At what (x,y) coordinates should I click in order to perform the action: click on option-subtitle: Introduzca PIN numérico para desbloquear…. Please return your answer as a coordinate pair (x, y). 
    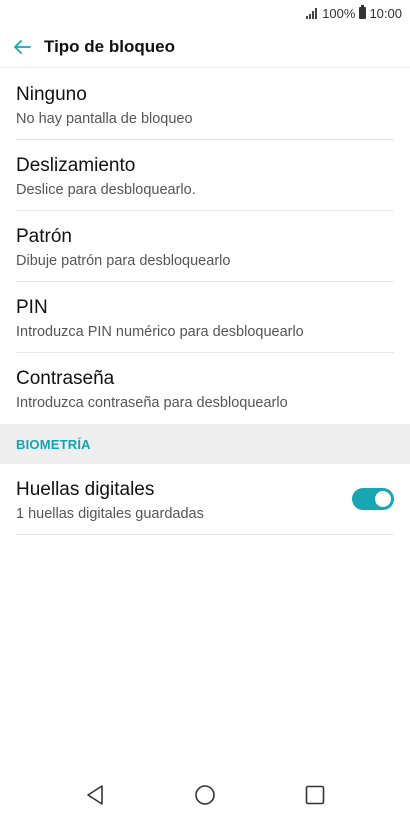
    Looking at the image, I should click on (160, 332).